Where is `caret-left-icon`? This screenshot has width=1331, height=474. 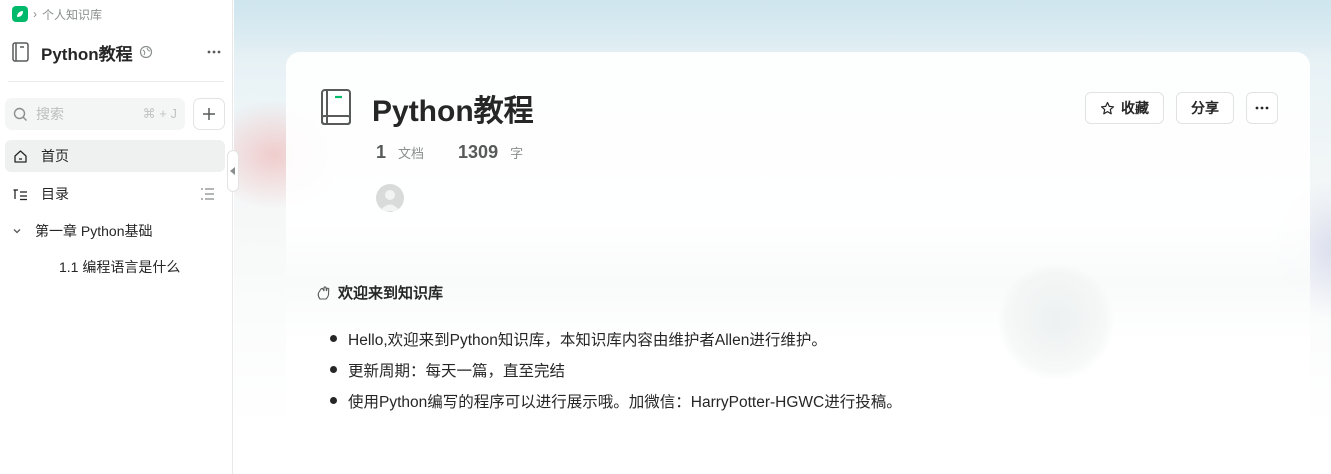 caret-left-icon is located at coordinates (232, 171).